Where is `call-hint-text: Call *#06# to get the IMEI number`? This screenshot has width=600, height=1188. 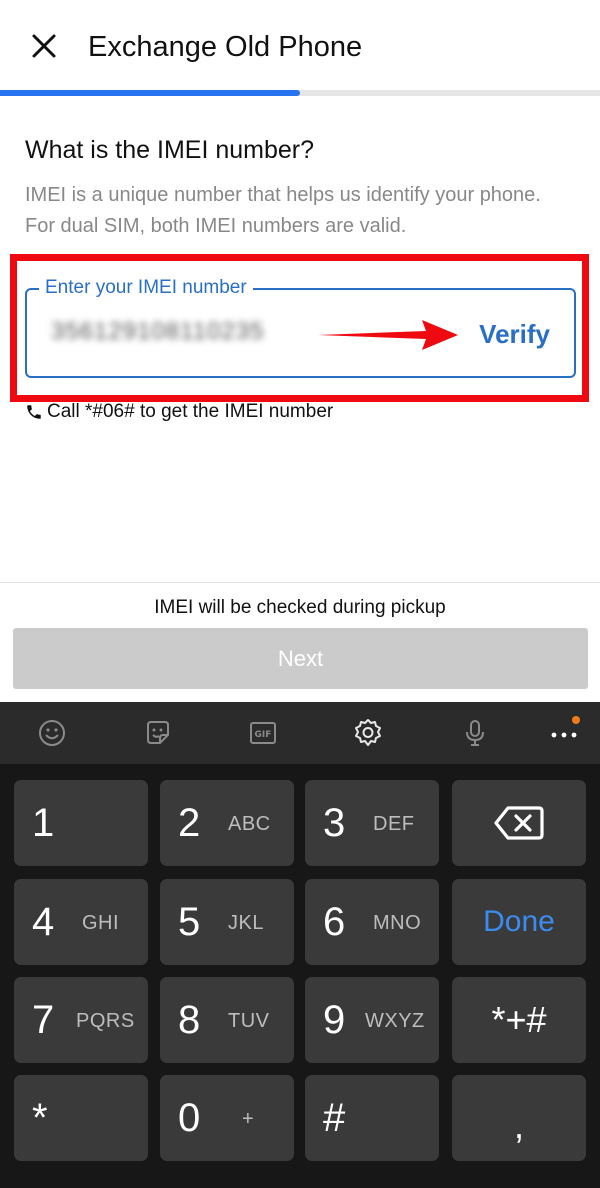
call-hint-text: Call *#06# to get the IMEI number is located at coordinates (190, 411).